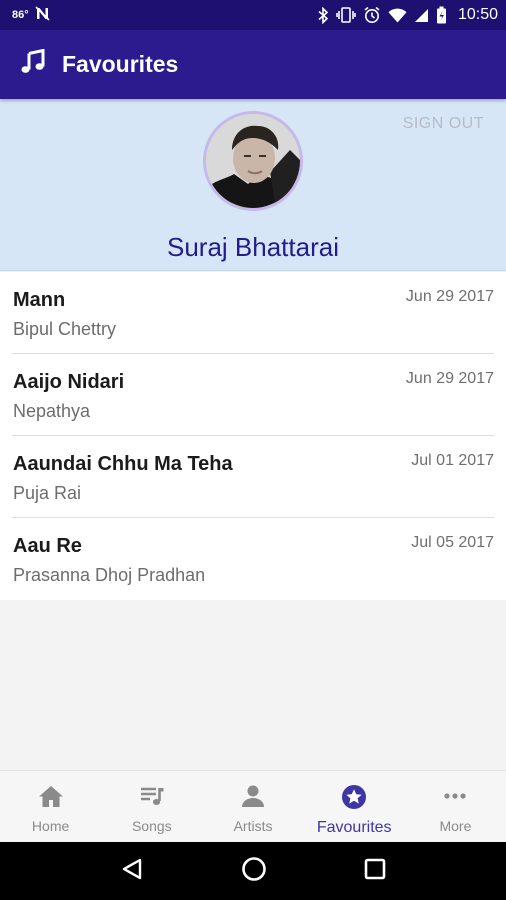 The width and height of the screenshot is (506, 900). Describe the element at coordinates (253, 313) in the screenshot. I see `list-item: Mann Bipul Chettry Jun 29 2017` at that location.